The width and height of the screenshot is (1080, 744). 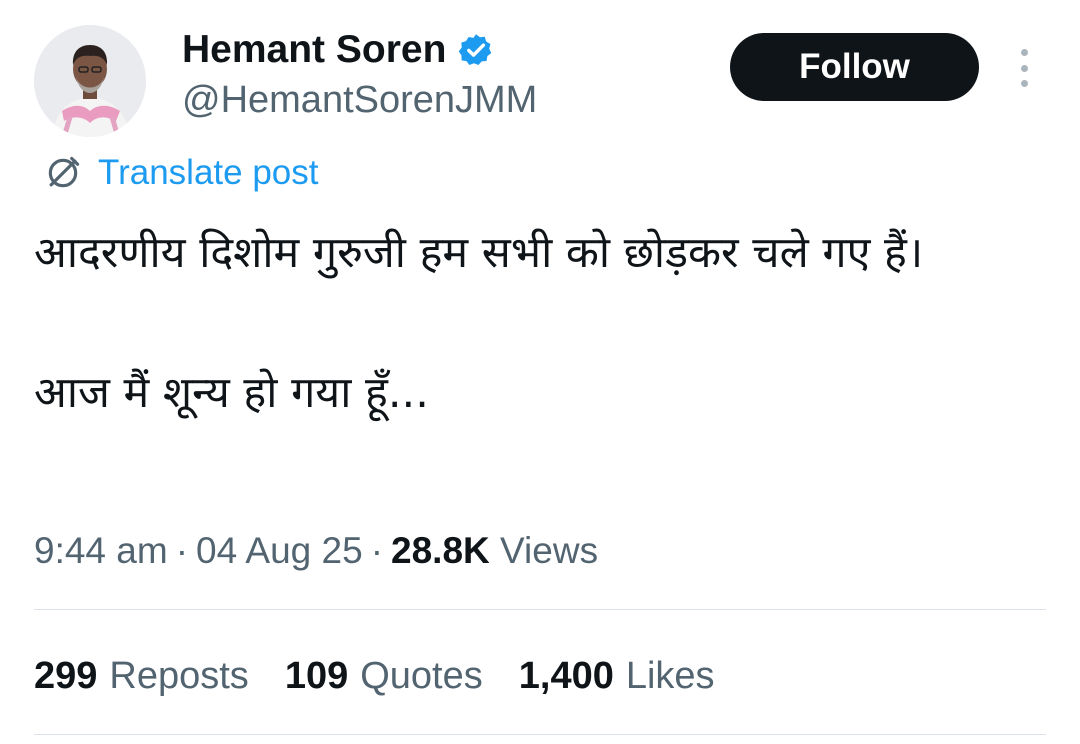 What do you see at coordinates (316, 676) in the screenshot?
I see `quotes-count: 109` at bounding box center [316, 676].